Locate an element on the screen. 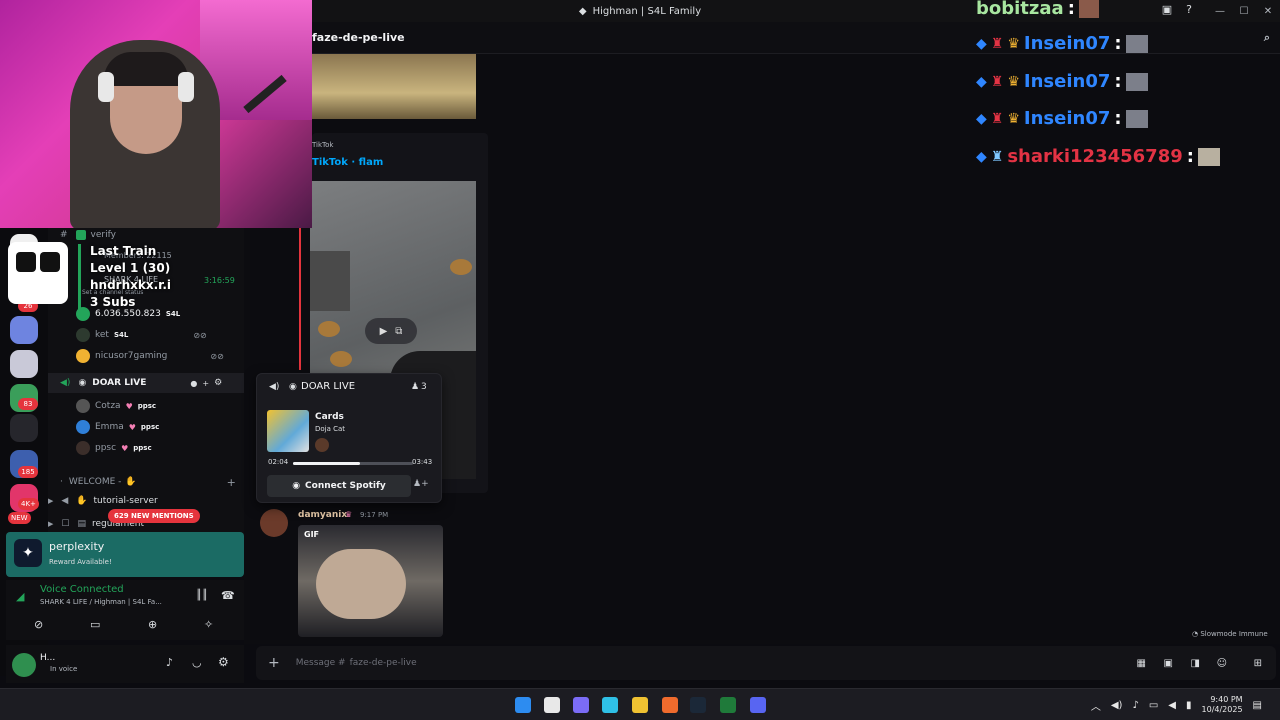 Image resolution: width=1280 pixels, height=720 pixels. add-friend-icon: ♟+ is located at coordinates (421, 484).